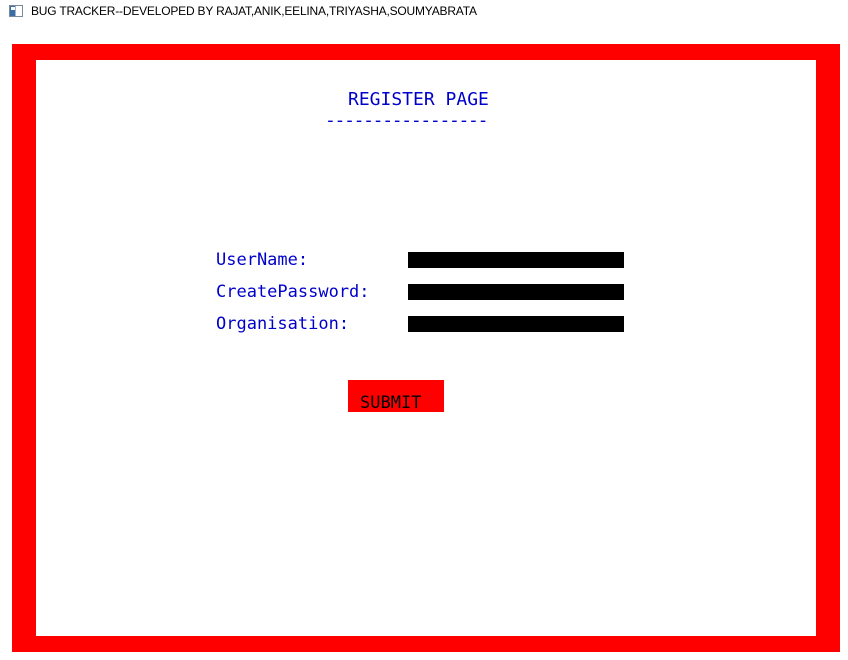 The height and width of the screenshot is (660, 848). What do you see at coordinates (262, 260) in the screenshot?
I see `username-label: UserName:` at bounding box center [262, 260].